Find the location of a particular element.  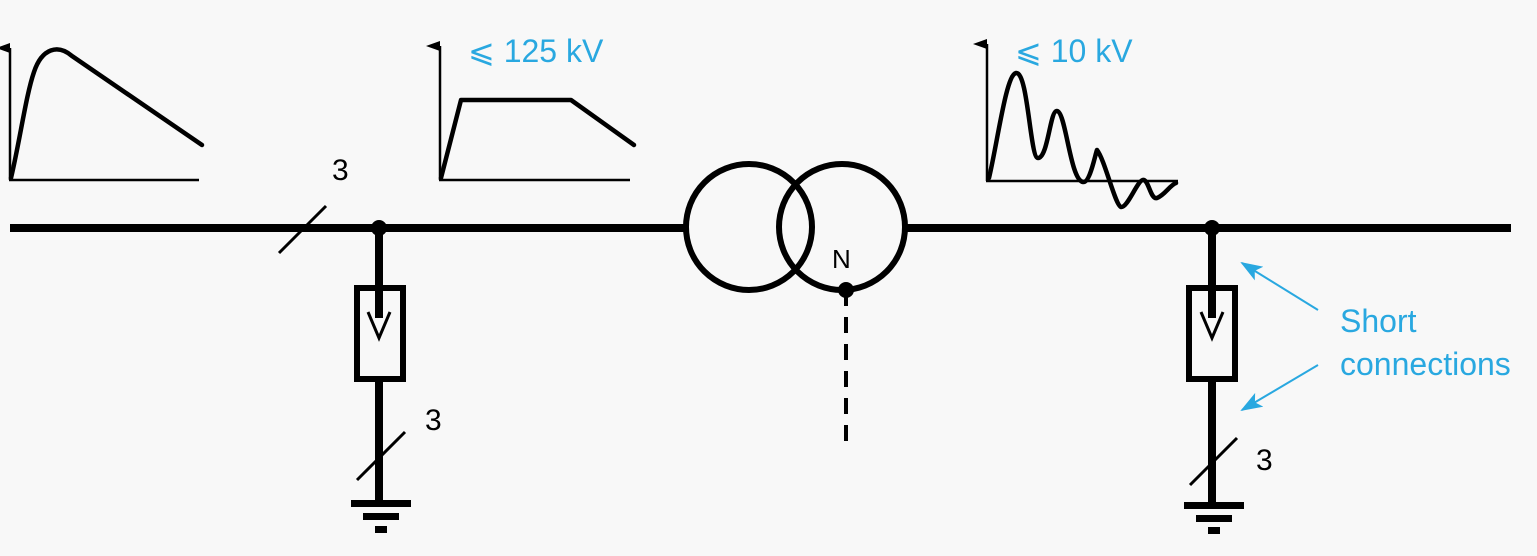

clipped-surge-curve is located at coordinates (537, 139).